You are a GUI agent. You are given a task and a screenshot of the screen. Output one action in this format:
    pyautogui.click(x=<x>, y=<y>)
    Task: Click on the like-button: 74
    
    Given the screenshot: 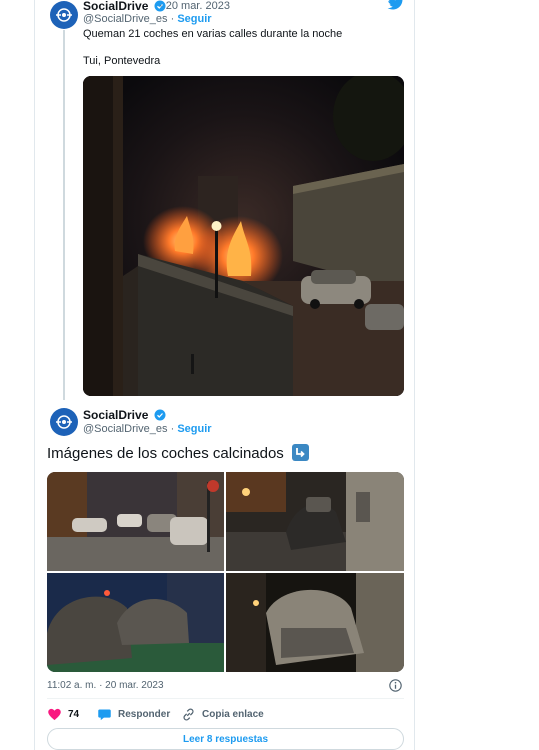 What is the action you would take?
    pyautogui.click(x=63, y=714)
    